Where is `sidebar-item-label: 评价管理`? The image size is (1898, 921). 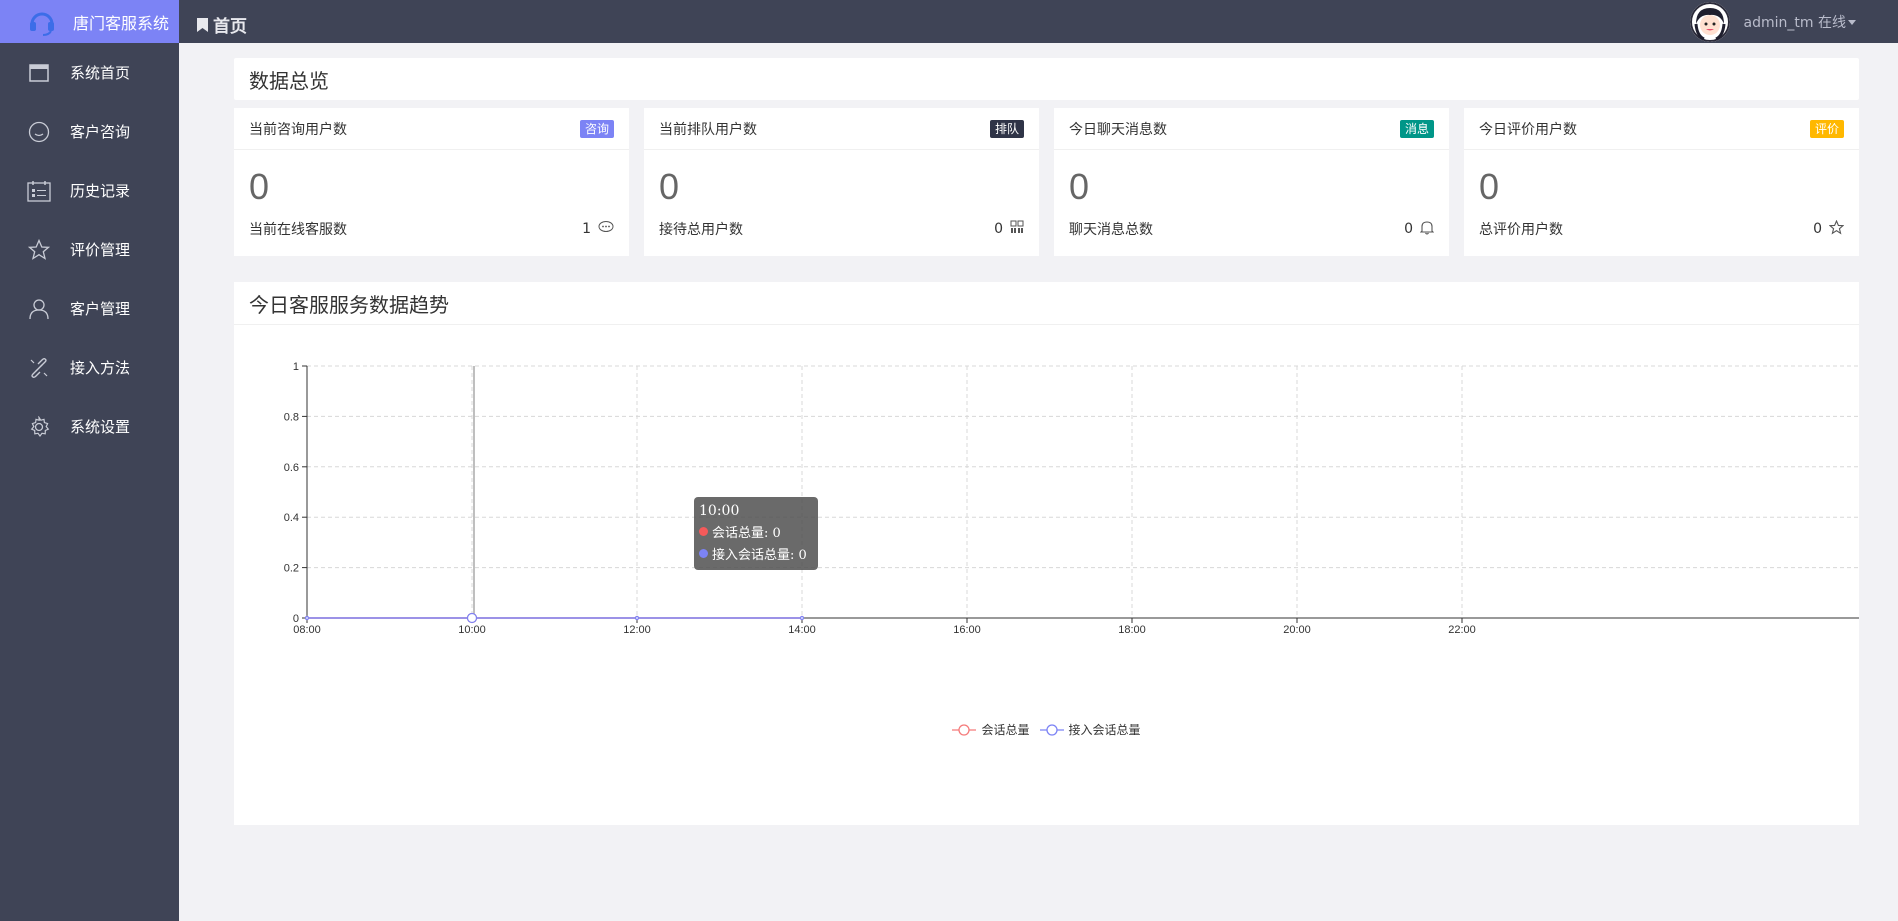
sidebar-item-label: 评价管理 is located at coordinates (100, 250).